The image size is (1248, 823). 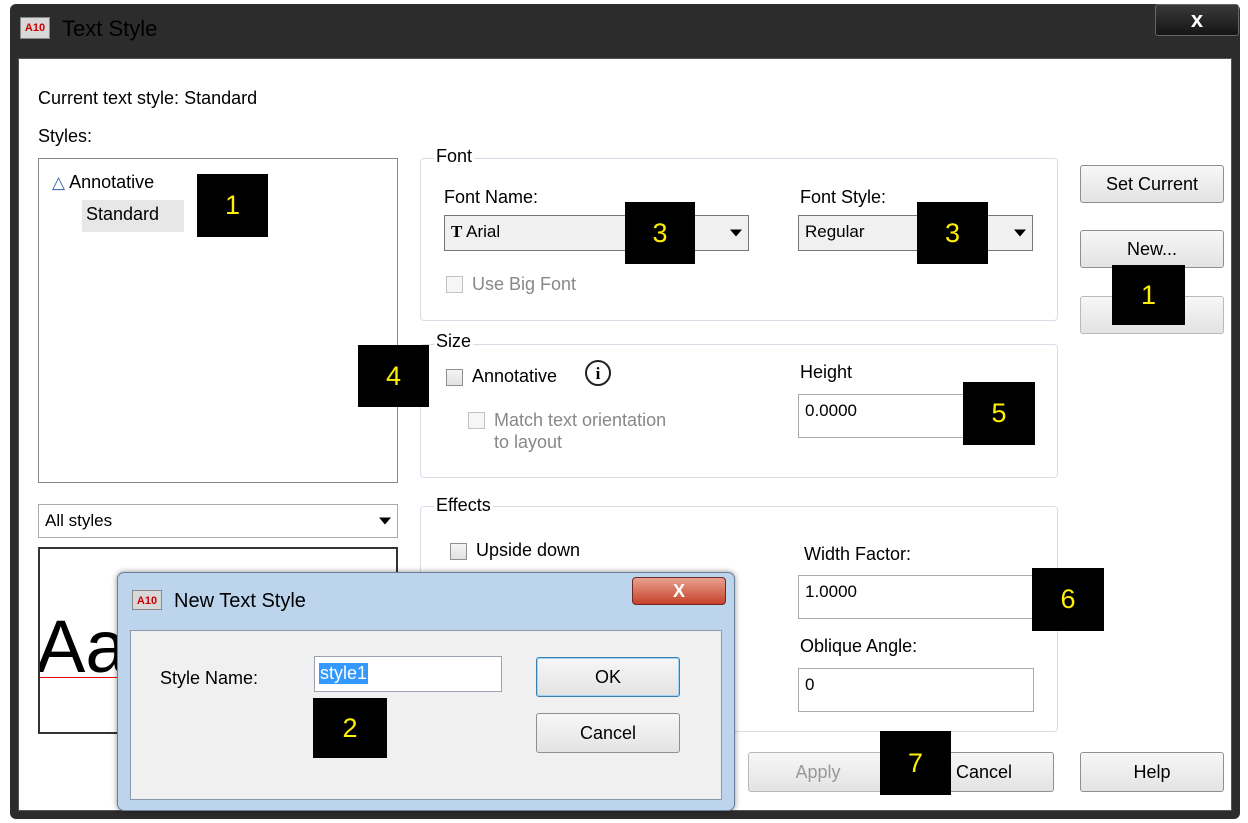 What do you see at coordinates (858, 554) in the screenshot?
I see `width-factor-label: Width Factor:` at bounding box center [858, 554].